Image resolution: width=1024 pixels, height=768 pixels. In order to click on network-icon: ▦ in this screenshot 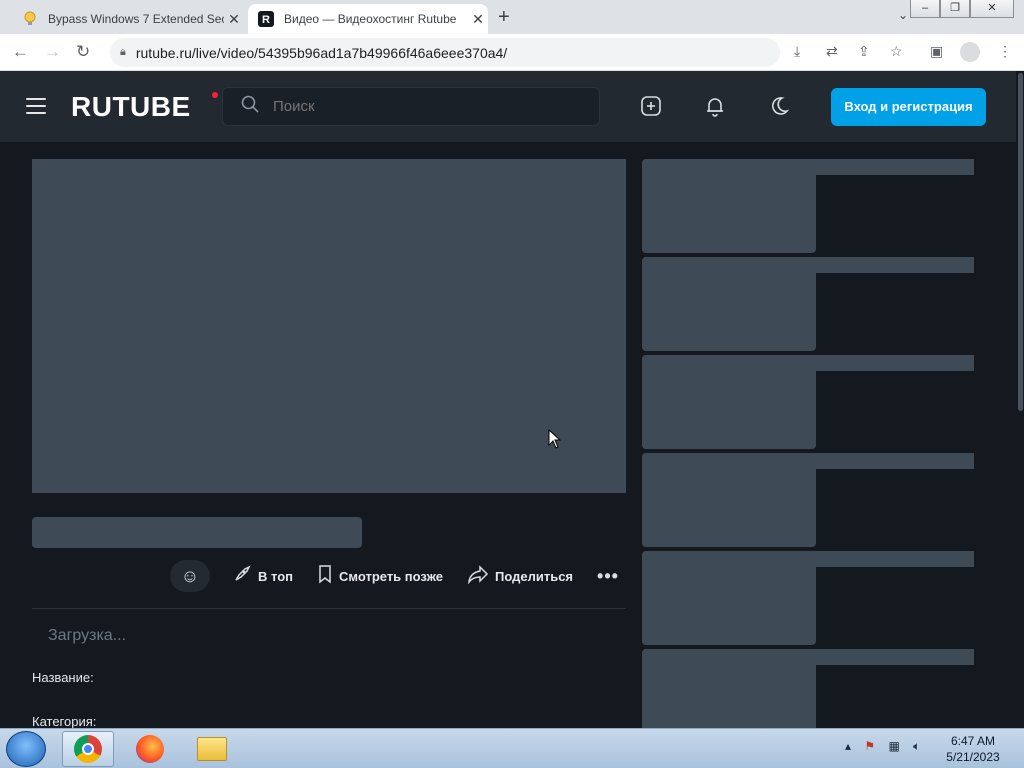, I will do `click(893, 746)`.